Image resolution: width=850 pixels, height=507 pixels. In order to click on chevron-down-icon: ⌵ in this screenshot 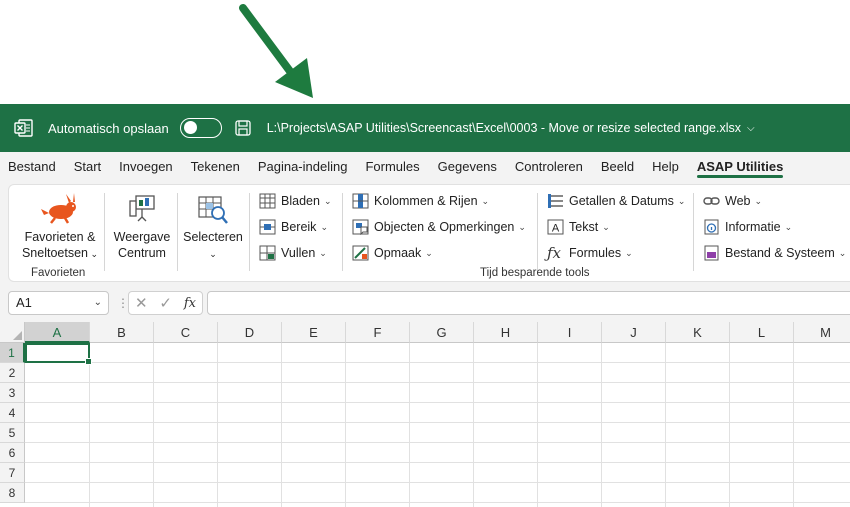, I will do `click(750, 128)`.